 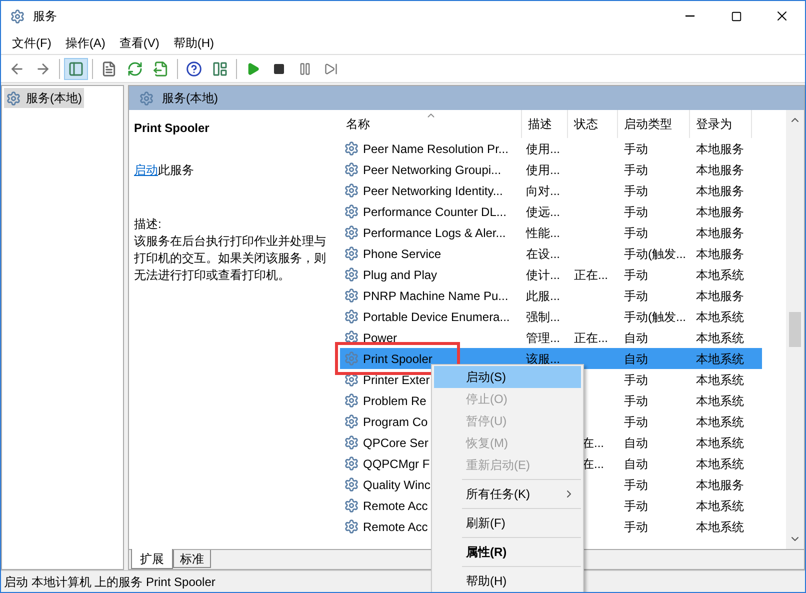 I want to click on help-icon, so click(x=194, y=68).